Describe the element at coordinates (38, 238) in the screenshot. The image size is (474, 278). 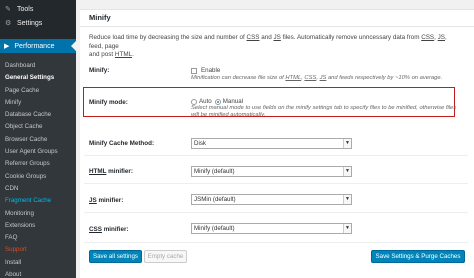
I see `submenu-faq: FAQ` at that location.